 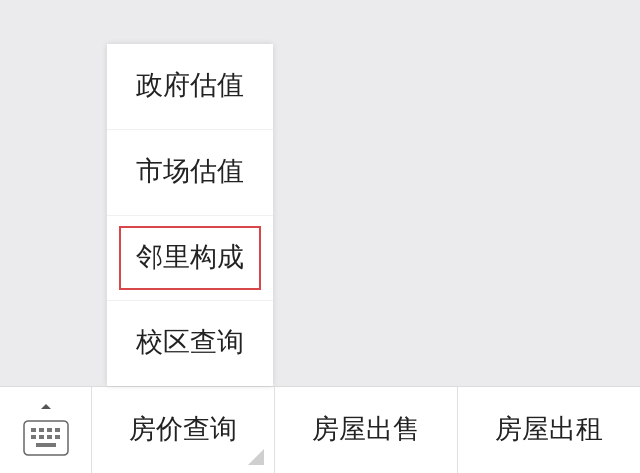 What do you see at coordinates (190, 172) in the screenshot?
I see `menu-item: 市场估值` at bounding box center [190, 172].